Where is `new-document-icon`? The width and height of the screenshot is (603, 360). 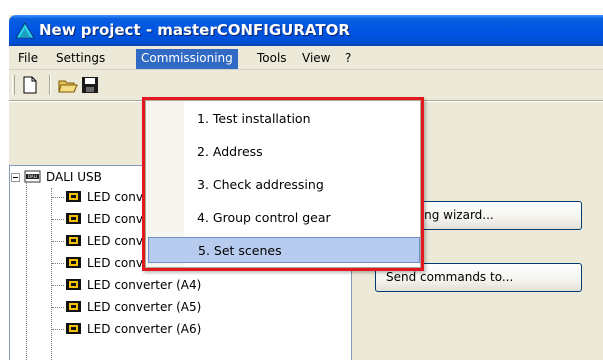 new-document-icon is located at coordinates (30, 85).